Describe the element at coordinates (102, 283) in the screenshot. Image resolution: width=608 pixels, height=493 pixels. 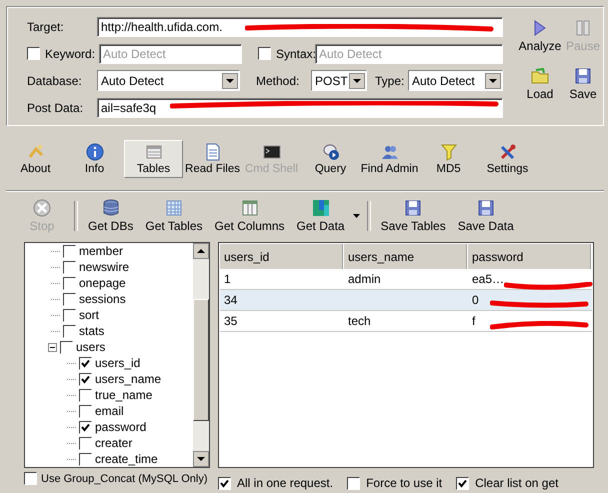
I see `tree-item: onepage` at that location.